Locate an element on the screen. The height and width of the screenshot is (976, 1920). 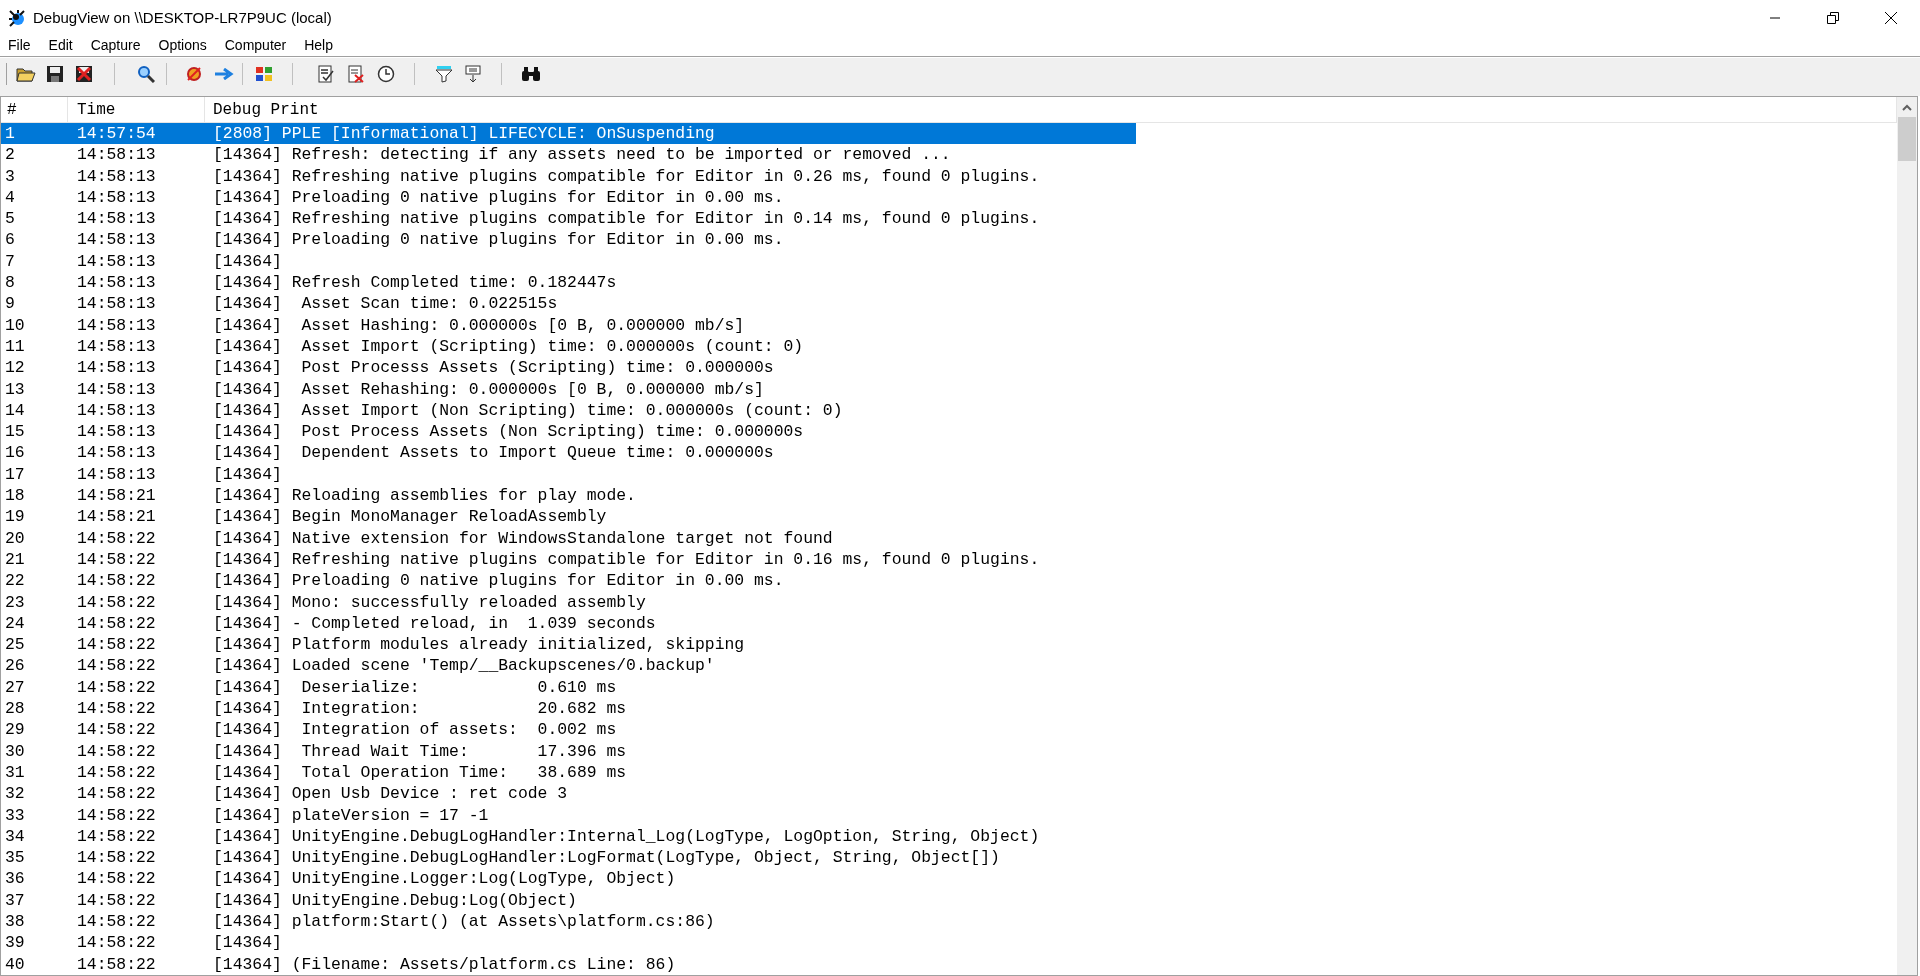
row-number: 35 is located at coordinates (15, 858).